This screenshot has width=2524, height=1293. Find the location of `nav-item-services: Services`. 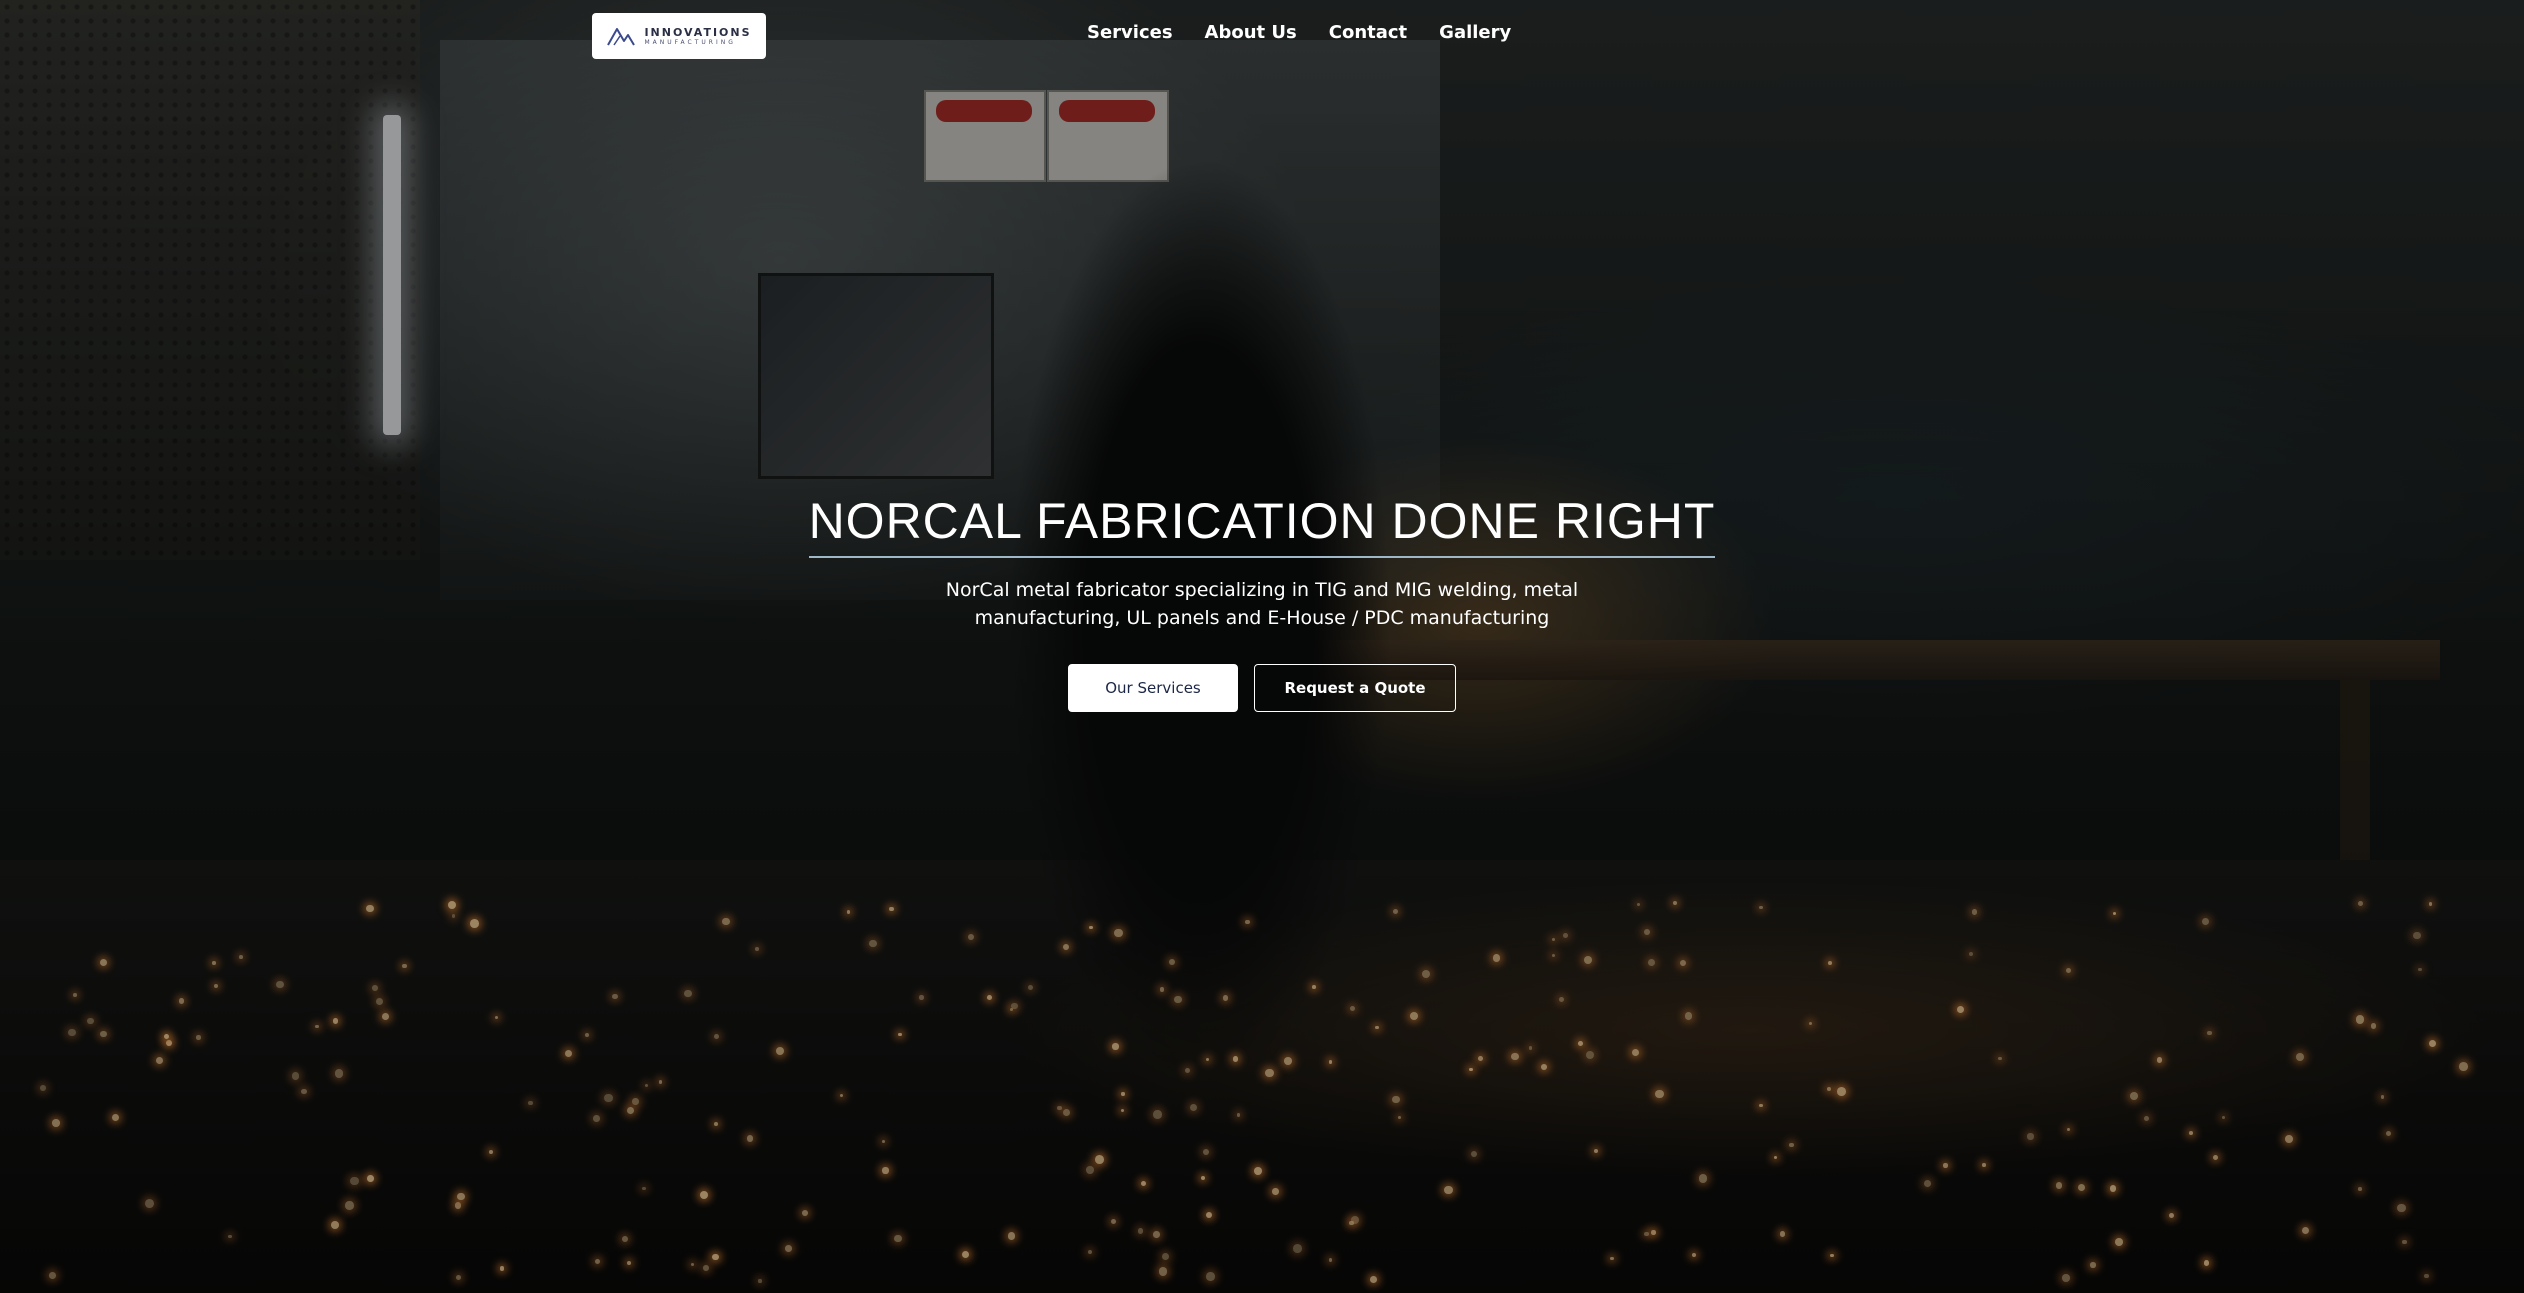

nav-item-services: Services is located at coordinates (1130, 32).